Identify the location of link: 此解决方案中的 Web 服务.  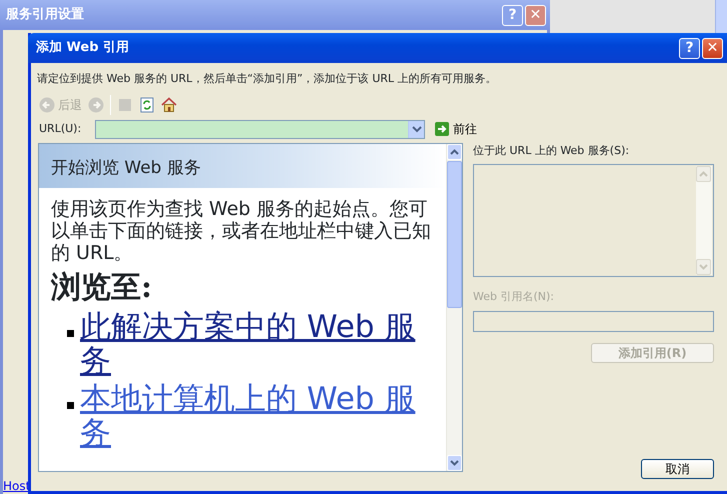
(250, 344).